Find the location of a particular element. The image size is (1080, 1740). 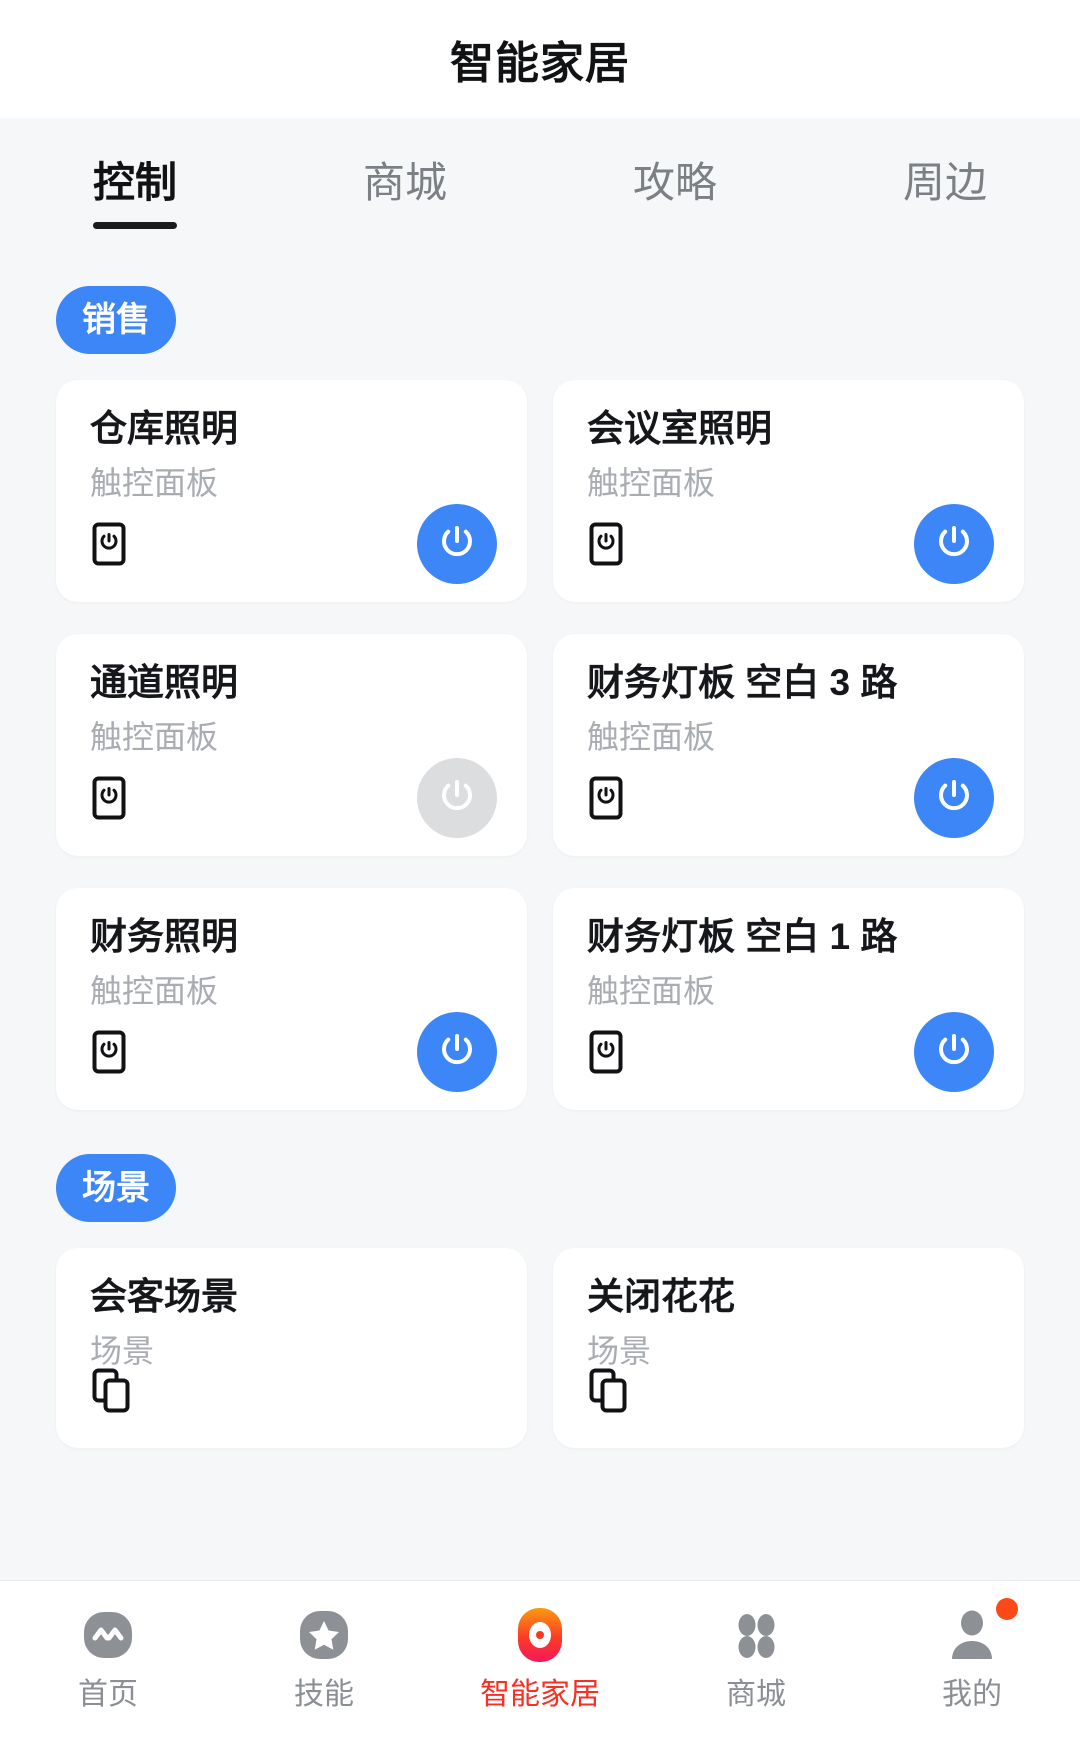

group-badge-0: 销售 is located at coordinates (116, 320).